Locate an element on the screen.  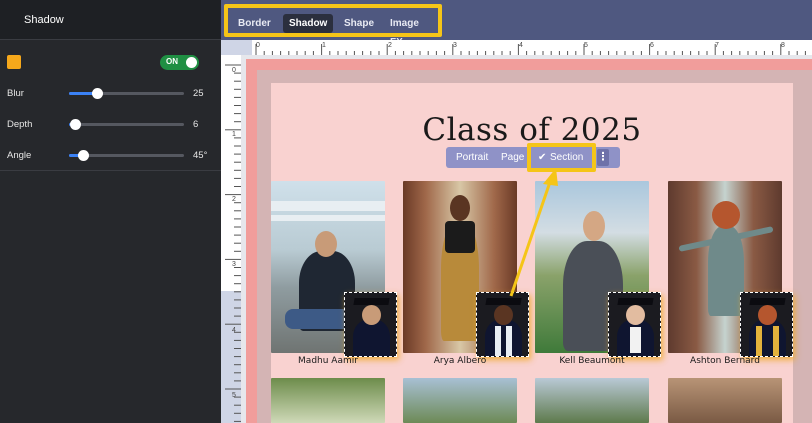
depth-slider is located at coordinates (126, 124).